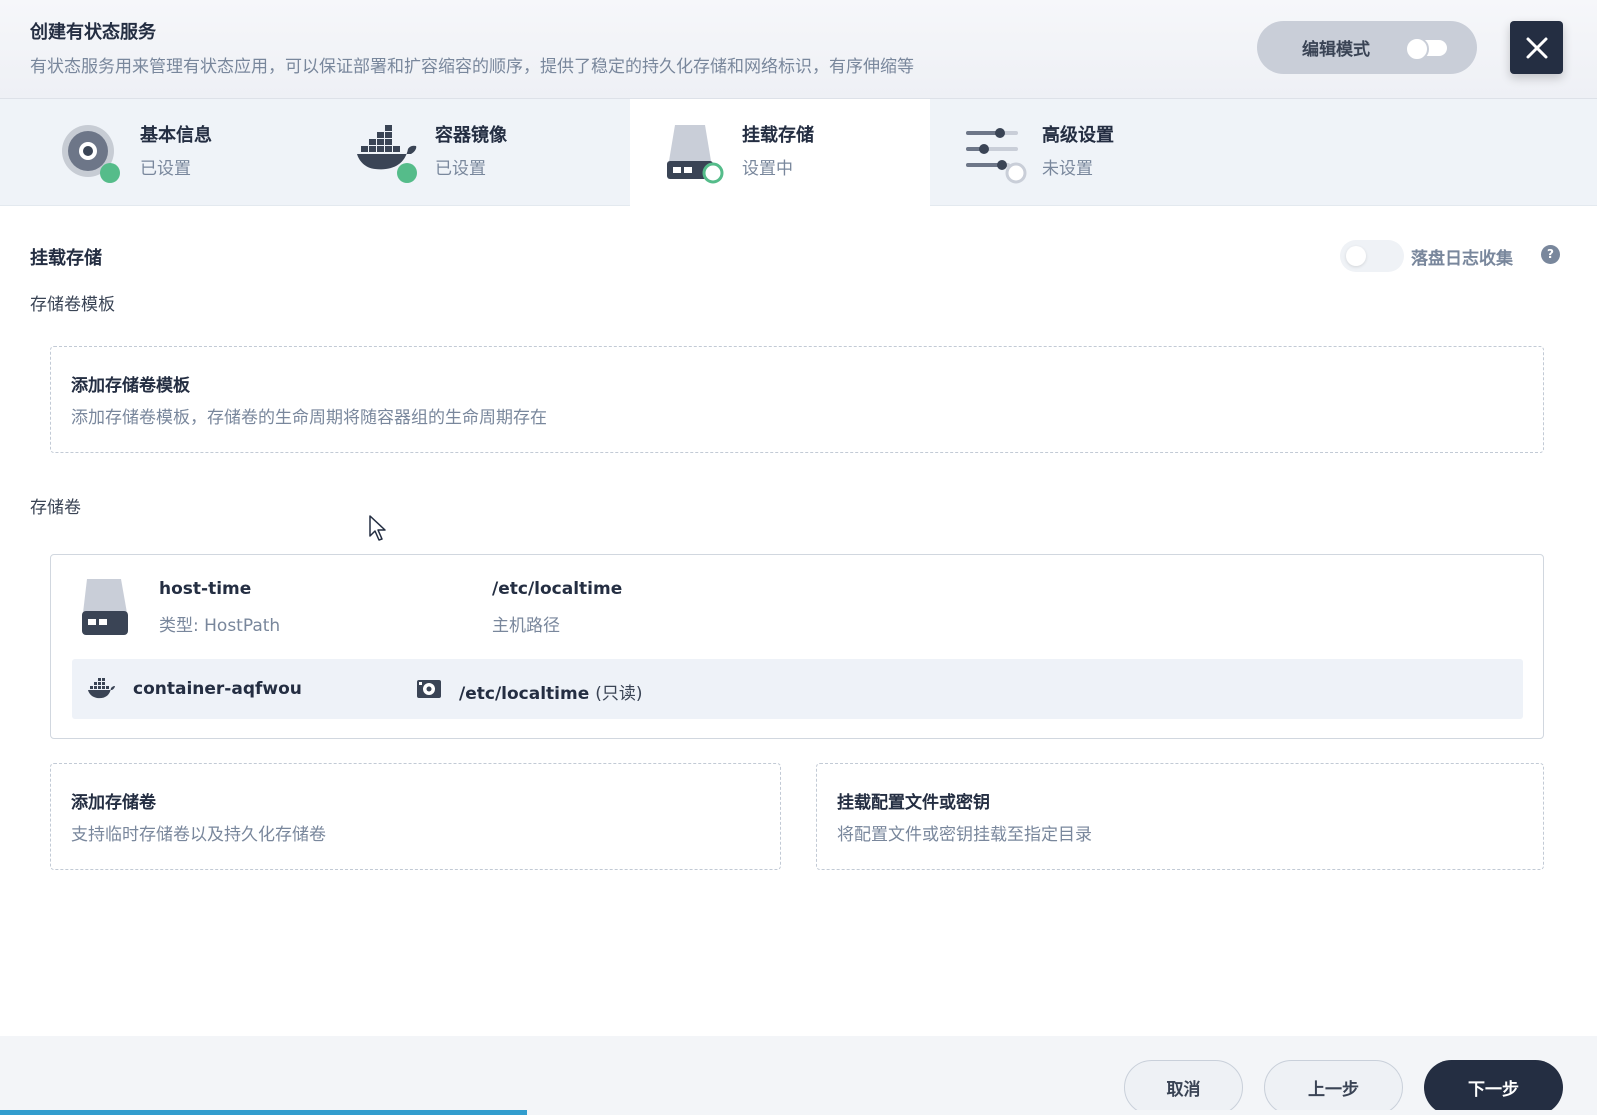 The height and width of the screenshot is (1115, 1597). Describe the element at coordinates (780, 153) in the screenshot. I see `step-mount-storage: 挂载存储 设置中` at that location.